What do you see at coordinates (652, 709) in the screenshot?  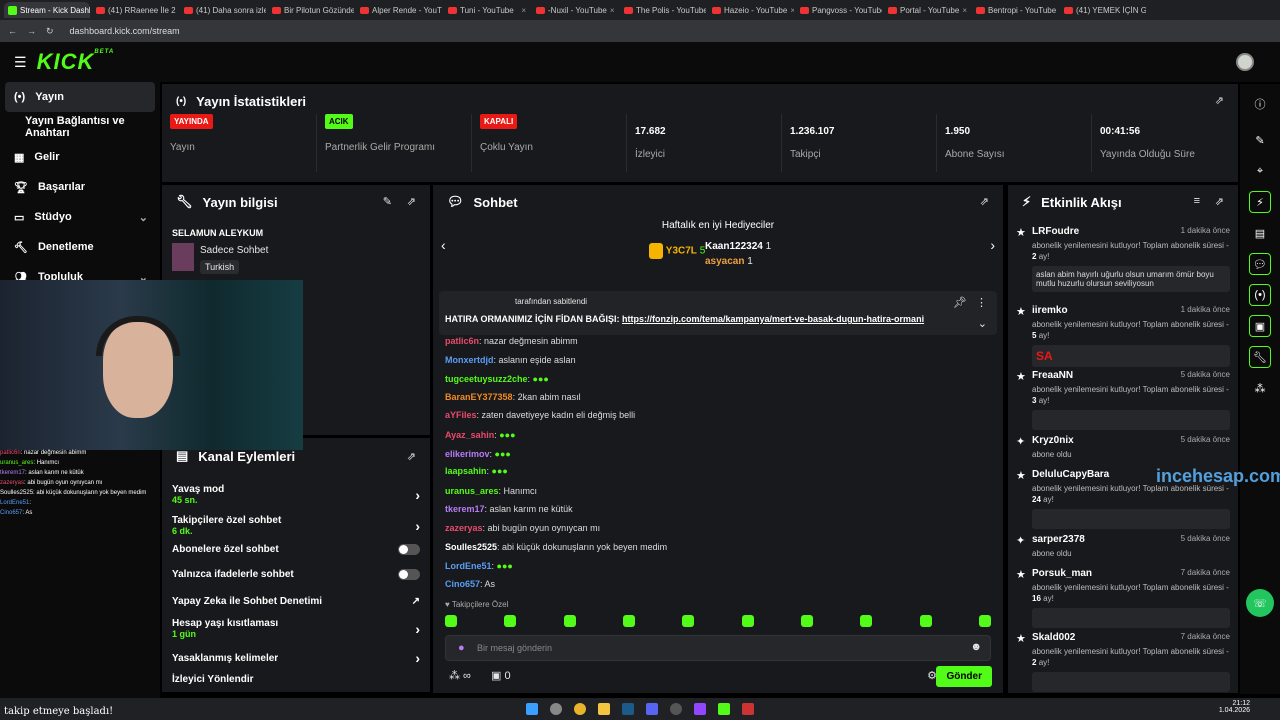 I see `discord-icon` at bounding box center [652, 709].